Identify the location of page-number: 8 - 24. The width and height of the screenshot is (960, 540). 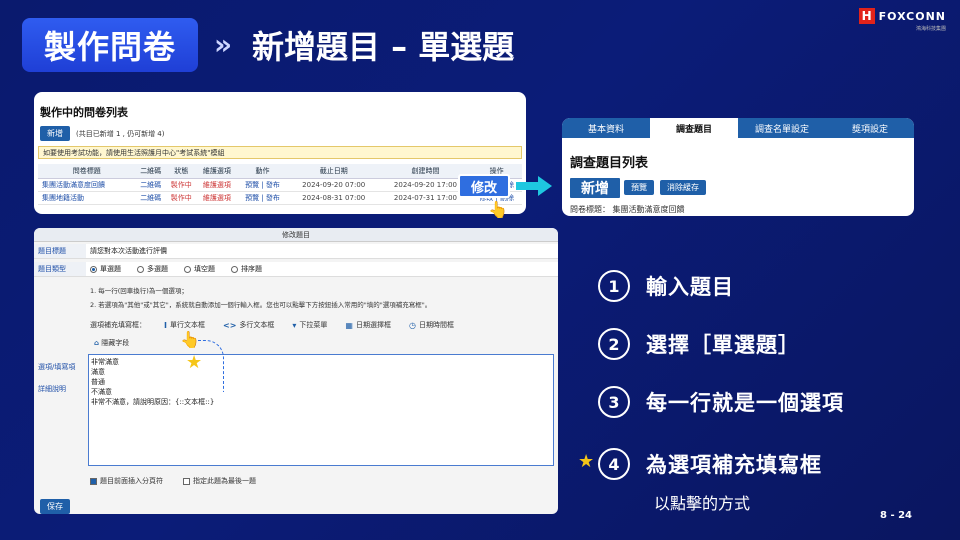
(896, 515).